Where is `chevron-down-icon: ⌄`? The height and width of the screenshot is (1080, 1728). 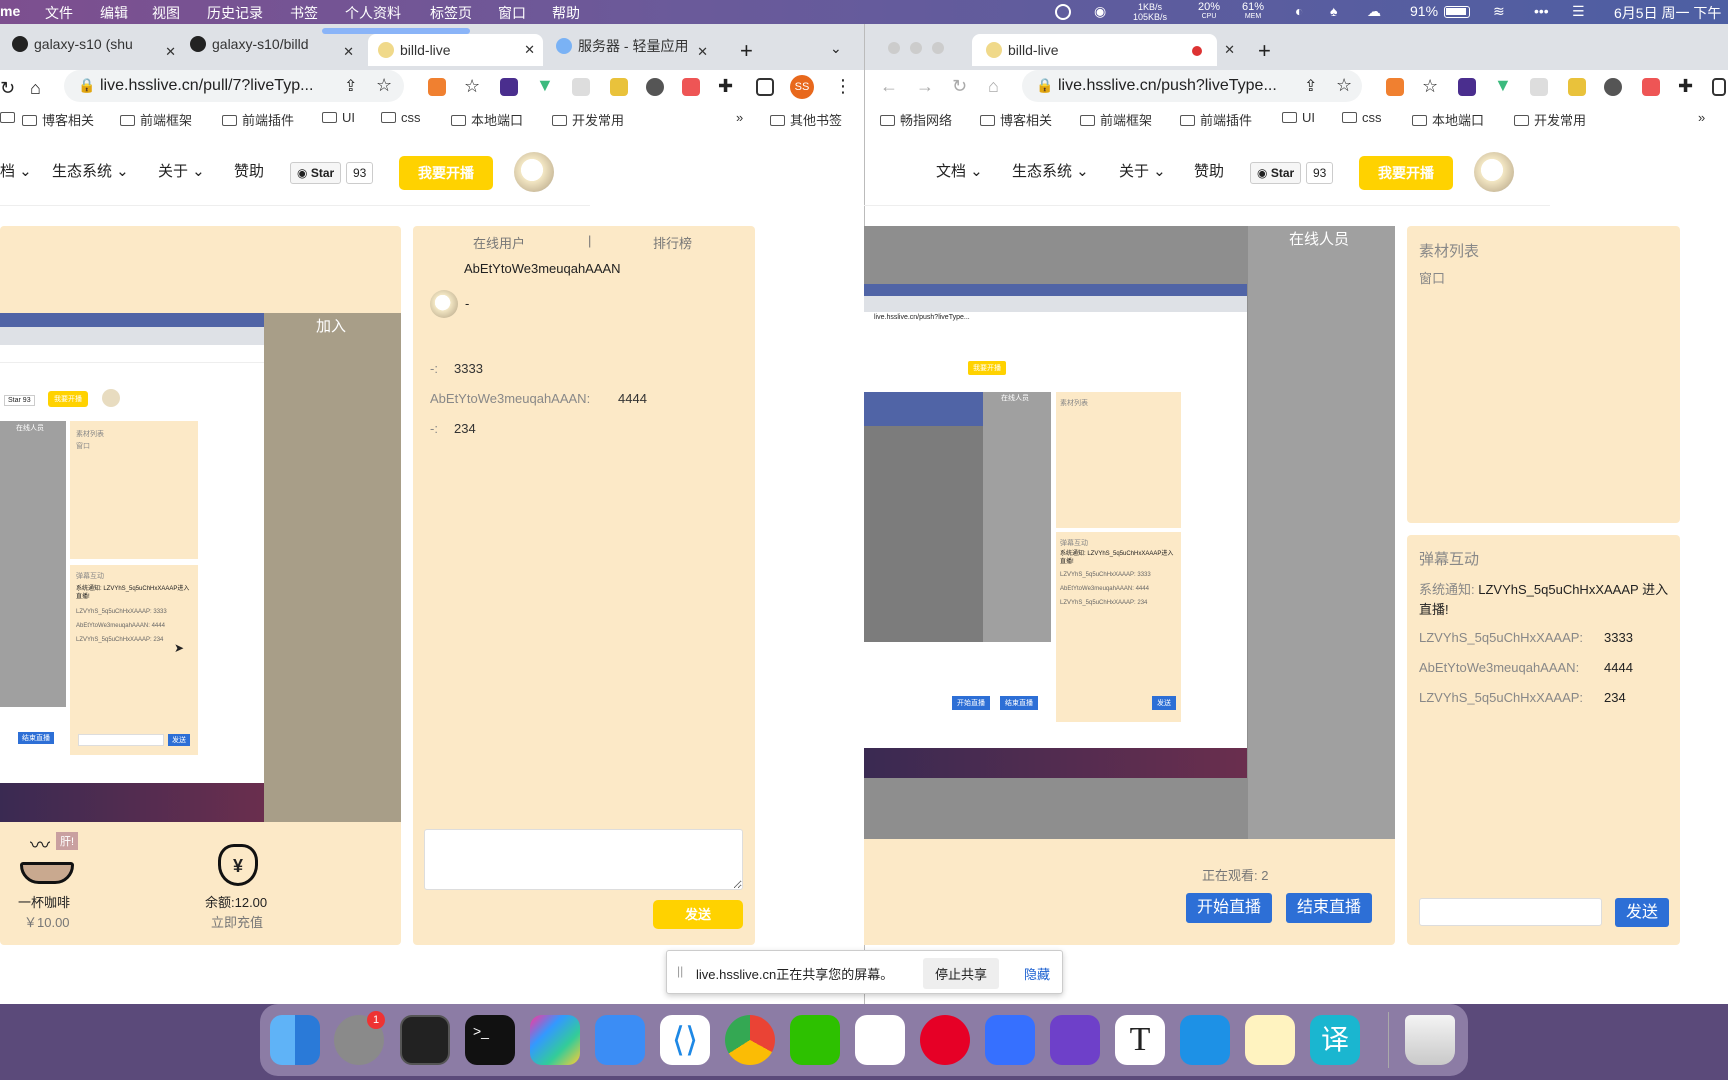
chevron-down-icon: ⌄ is located at coordinates (836, 48).